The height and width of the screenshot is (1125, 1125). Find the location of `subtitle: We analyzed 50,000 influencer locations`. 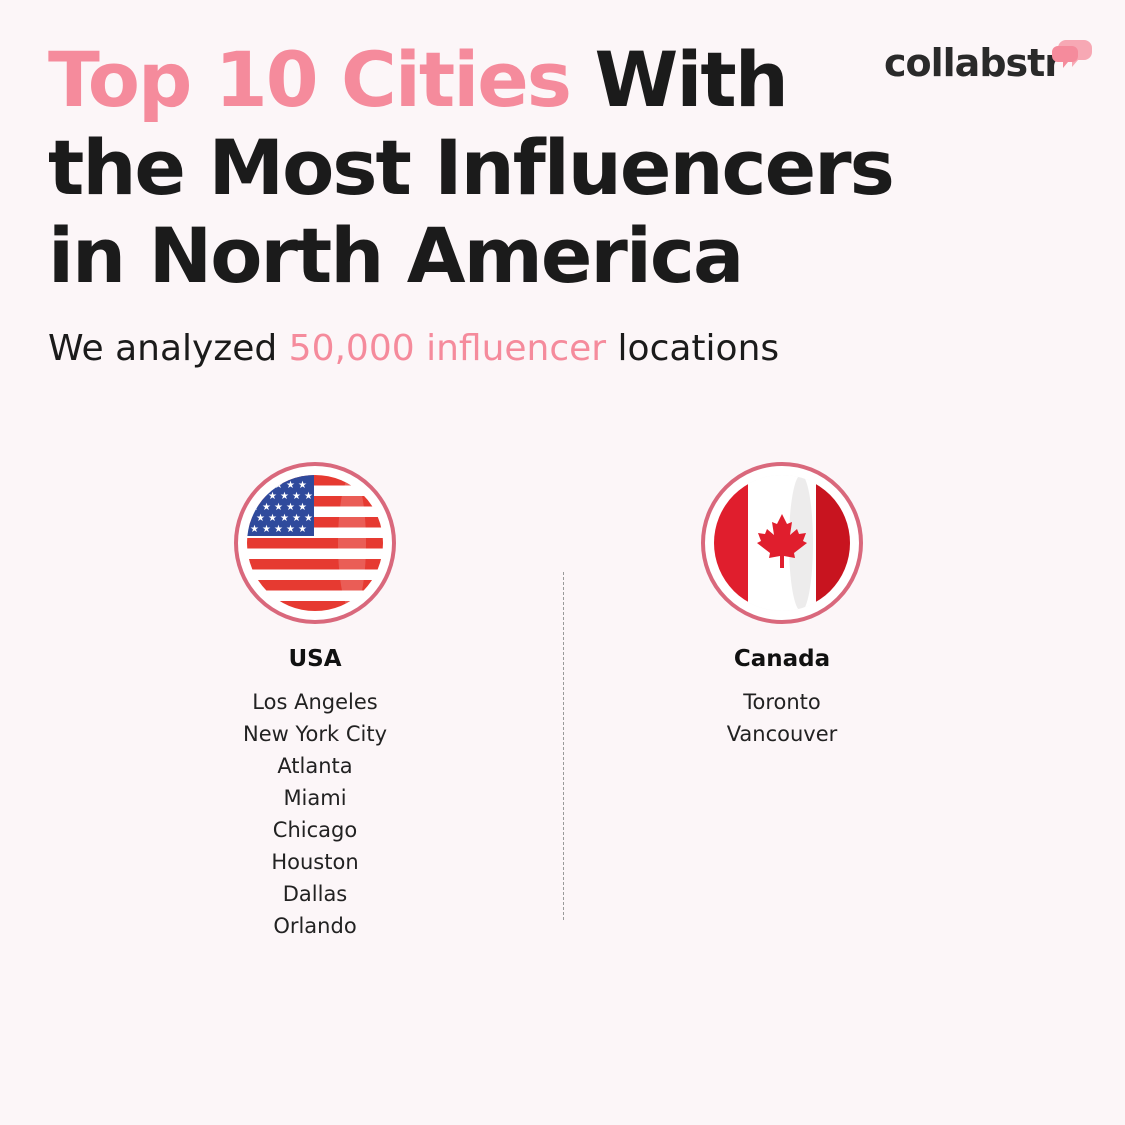

subtitle: We analyzed 50,000 influencer locations is located at coordinates (413, 349).